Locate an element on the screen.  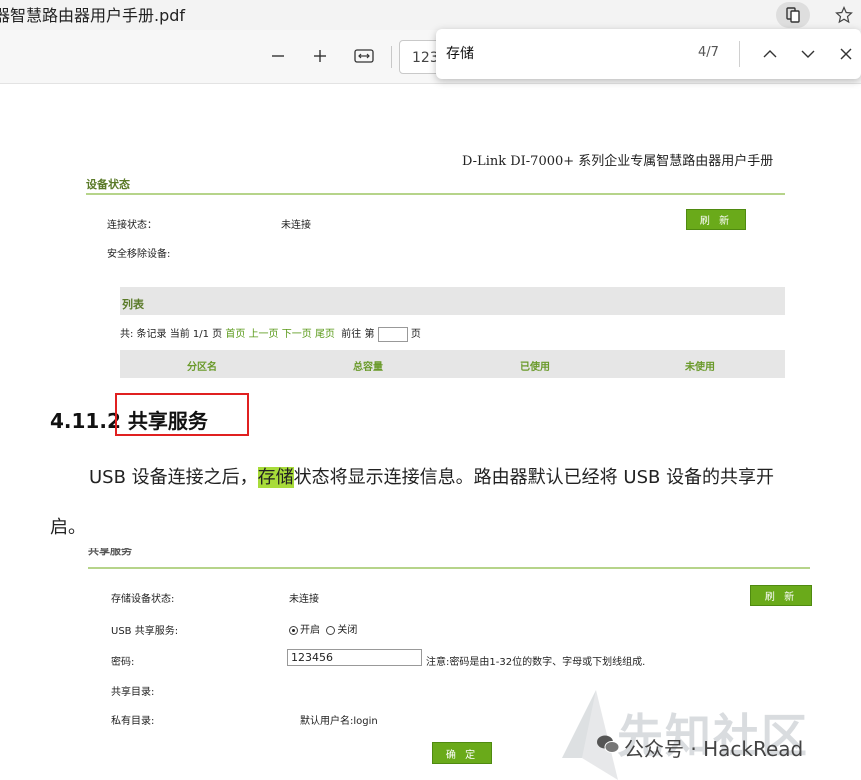
zoom-in-button is located at coordinates (320, 56).